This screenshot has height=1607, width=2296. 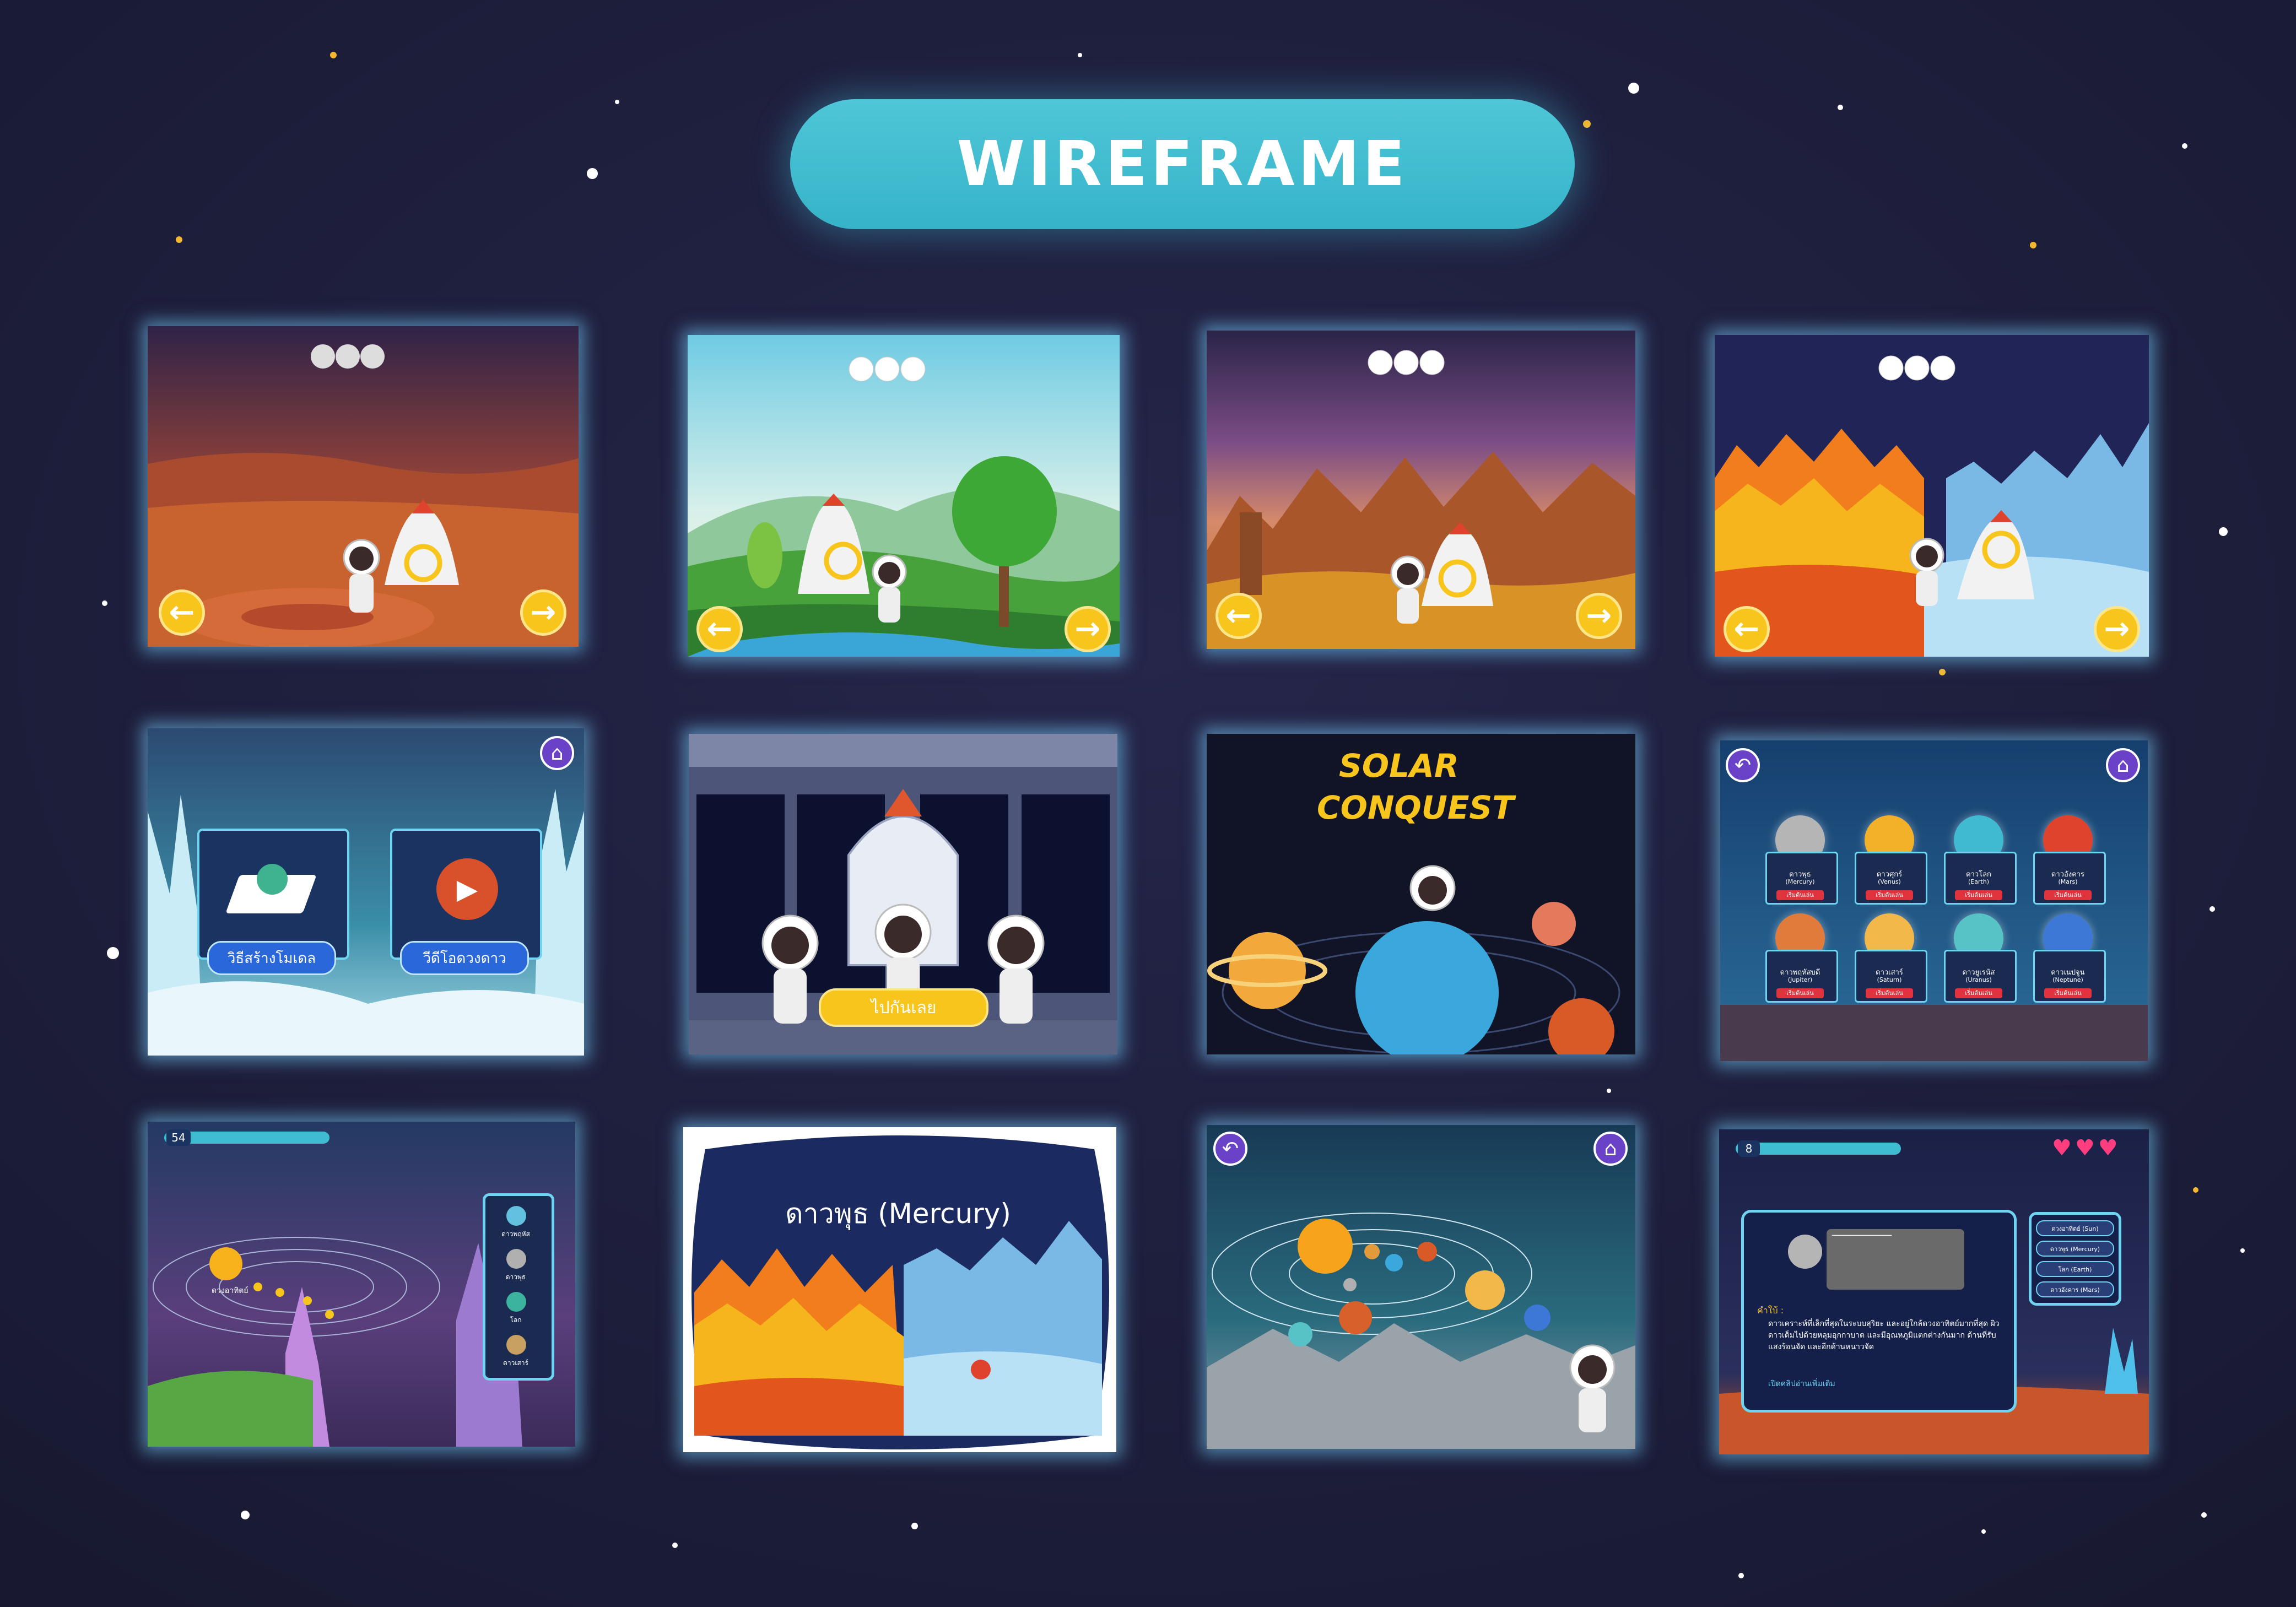 What do you see at coordinates (2075, 1249) in the screenshot?
I see `answer-option-button: ดาวพุธ (Mercury)` at bounding box center [2075, 1249].